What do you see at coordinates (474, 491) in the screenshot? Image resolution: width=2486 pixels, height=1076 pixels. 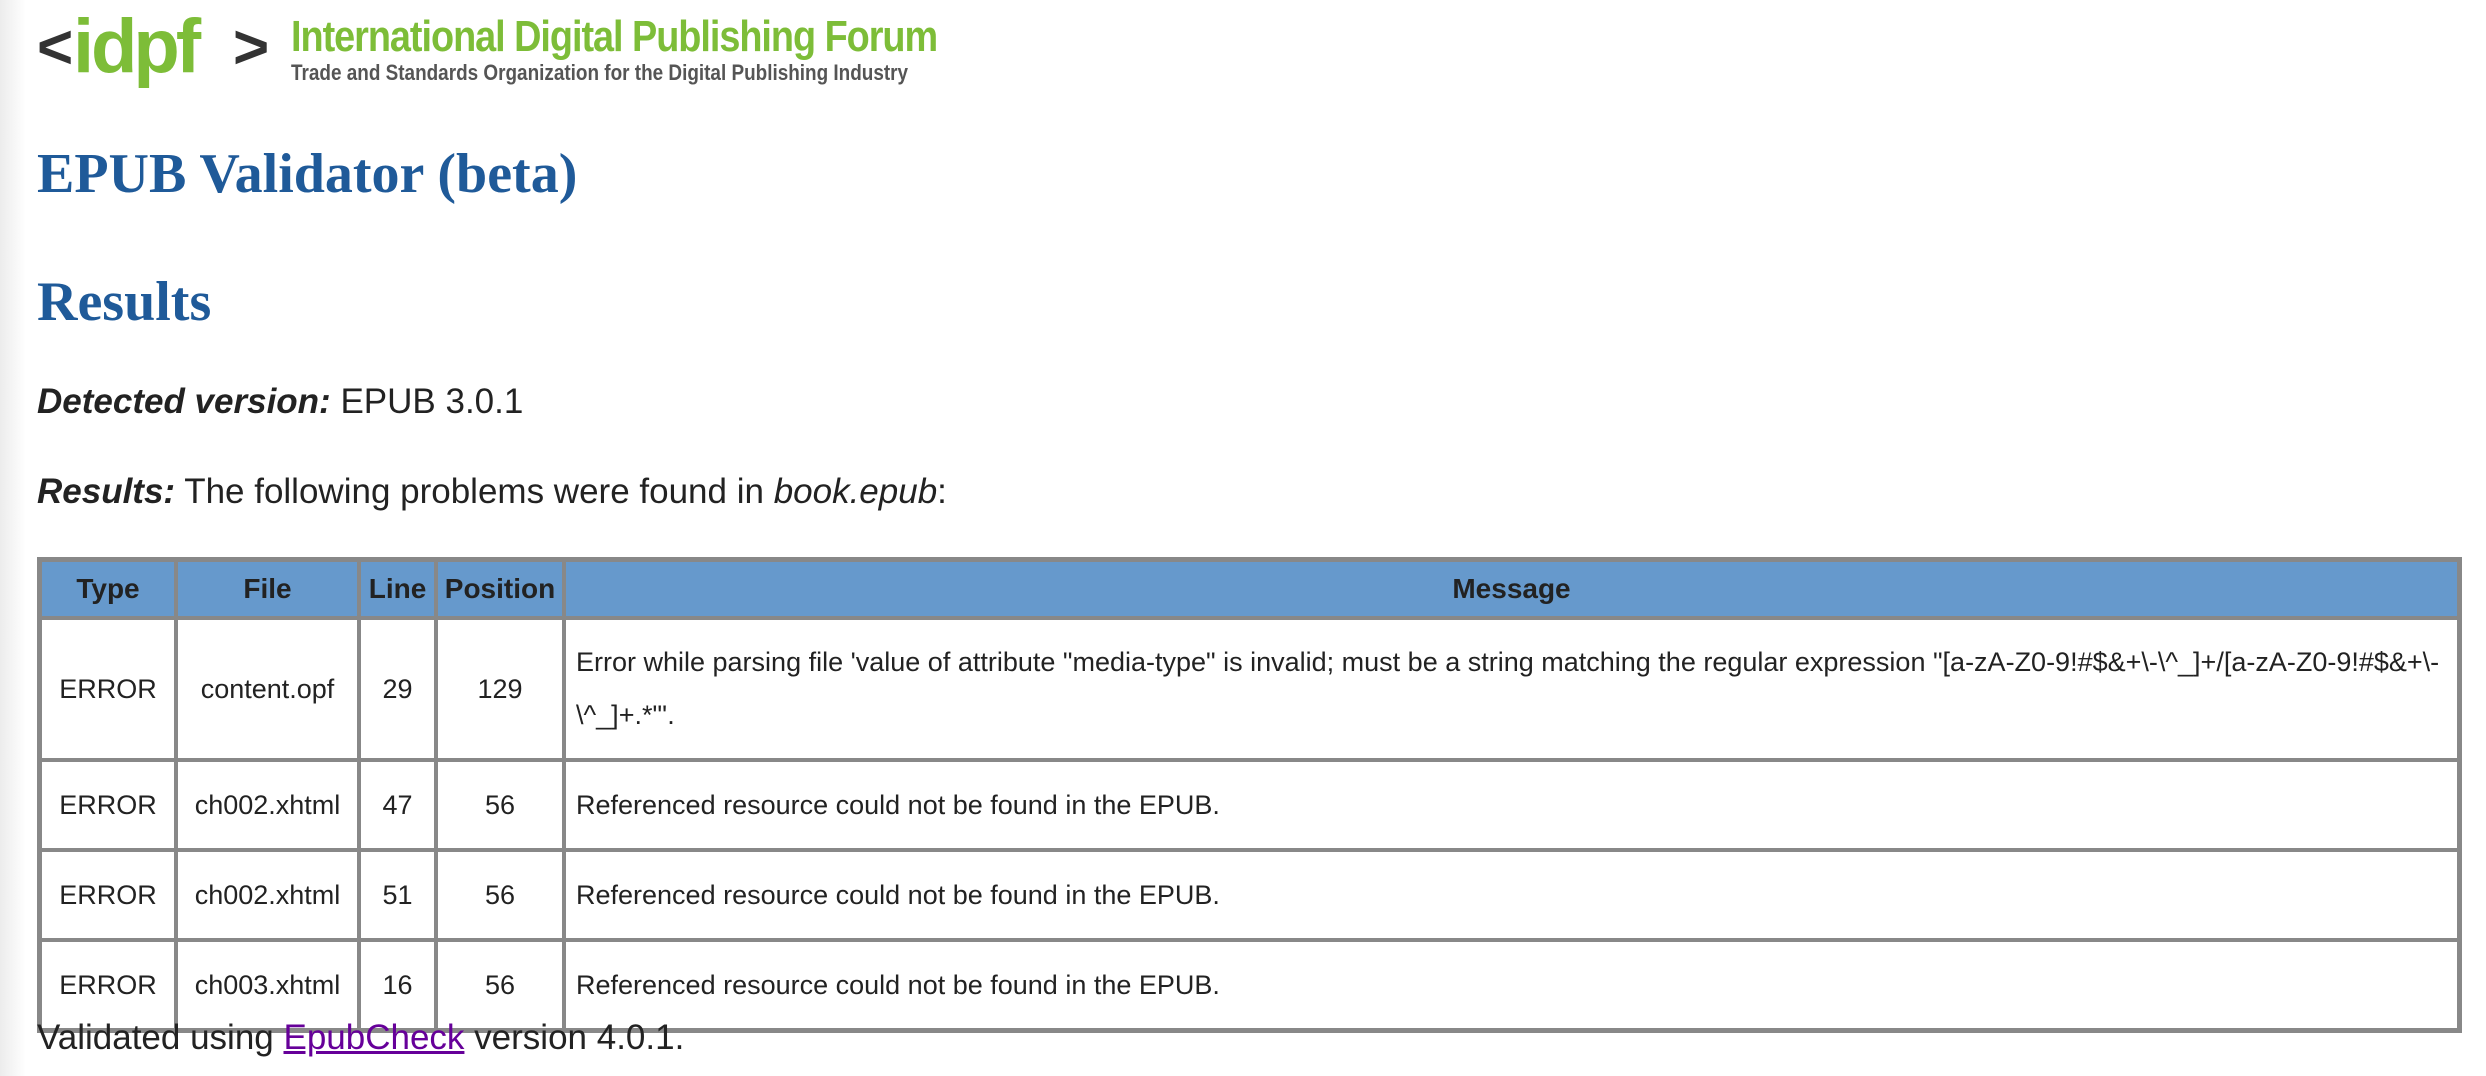 I see `results-summary-text: The following problems were found in` at bounding box center [474, 491].